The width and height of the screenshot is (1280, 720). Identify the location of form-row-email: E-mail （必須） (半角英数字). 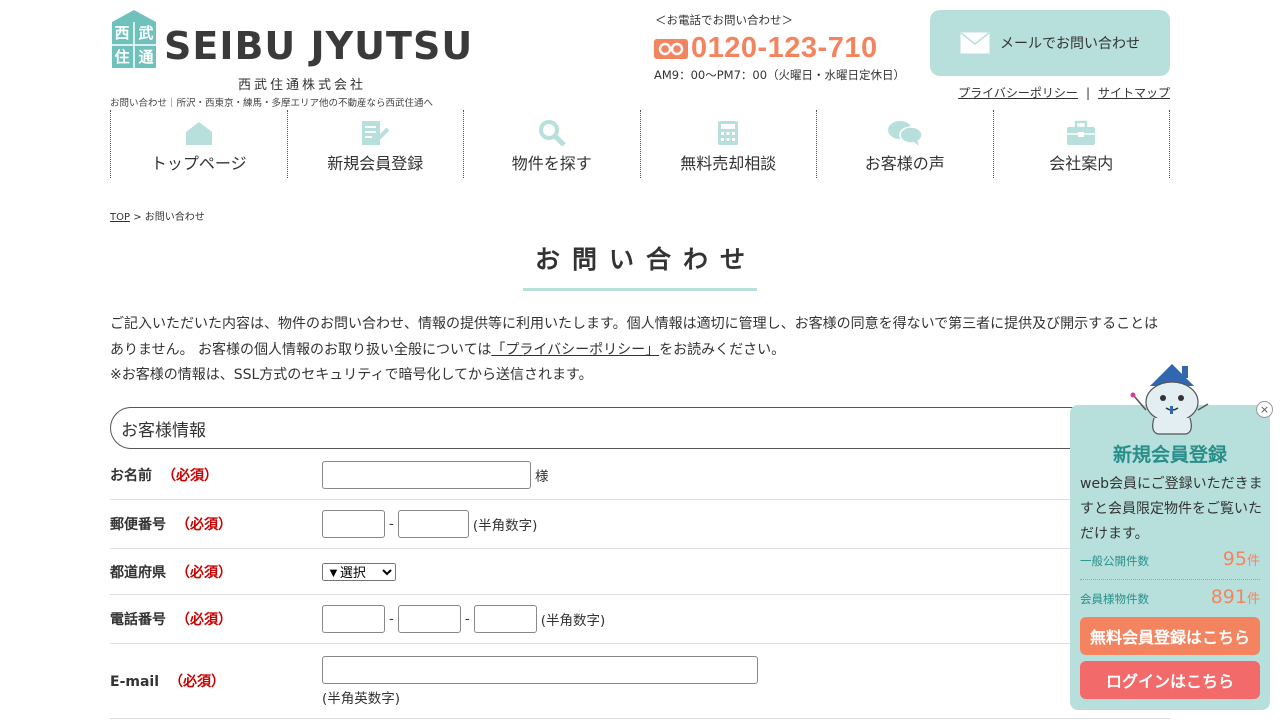
(640, 681).